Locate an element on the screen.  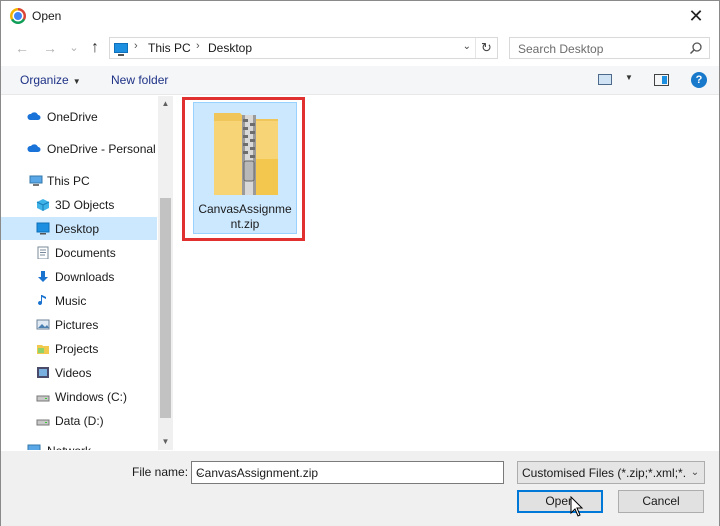
sidebar-item-downloads: Downloads is located at coordinates (79, 276).